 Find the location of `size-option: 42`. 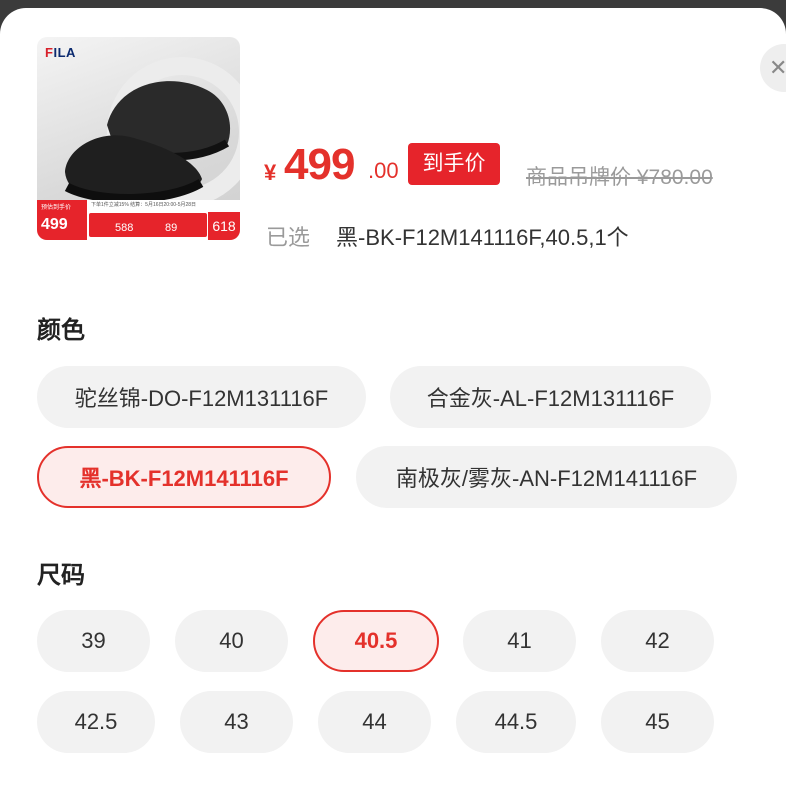

size-option: 42 is located at coordinates (657, 641).